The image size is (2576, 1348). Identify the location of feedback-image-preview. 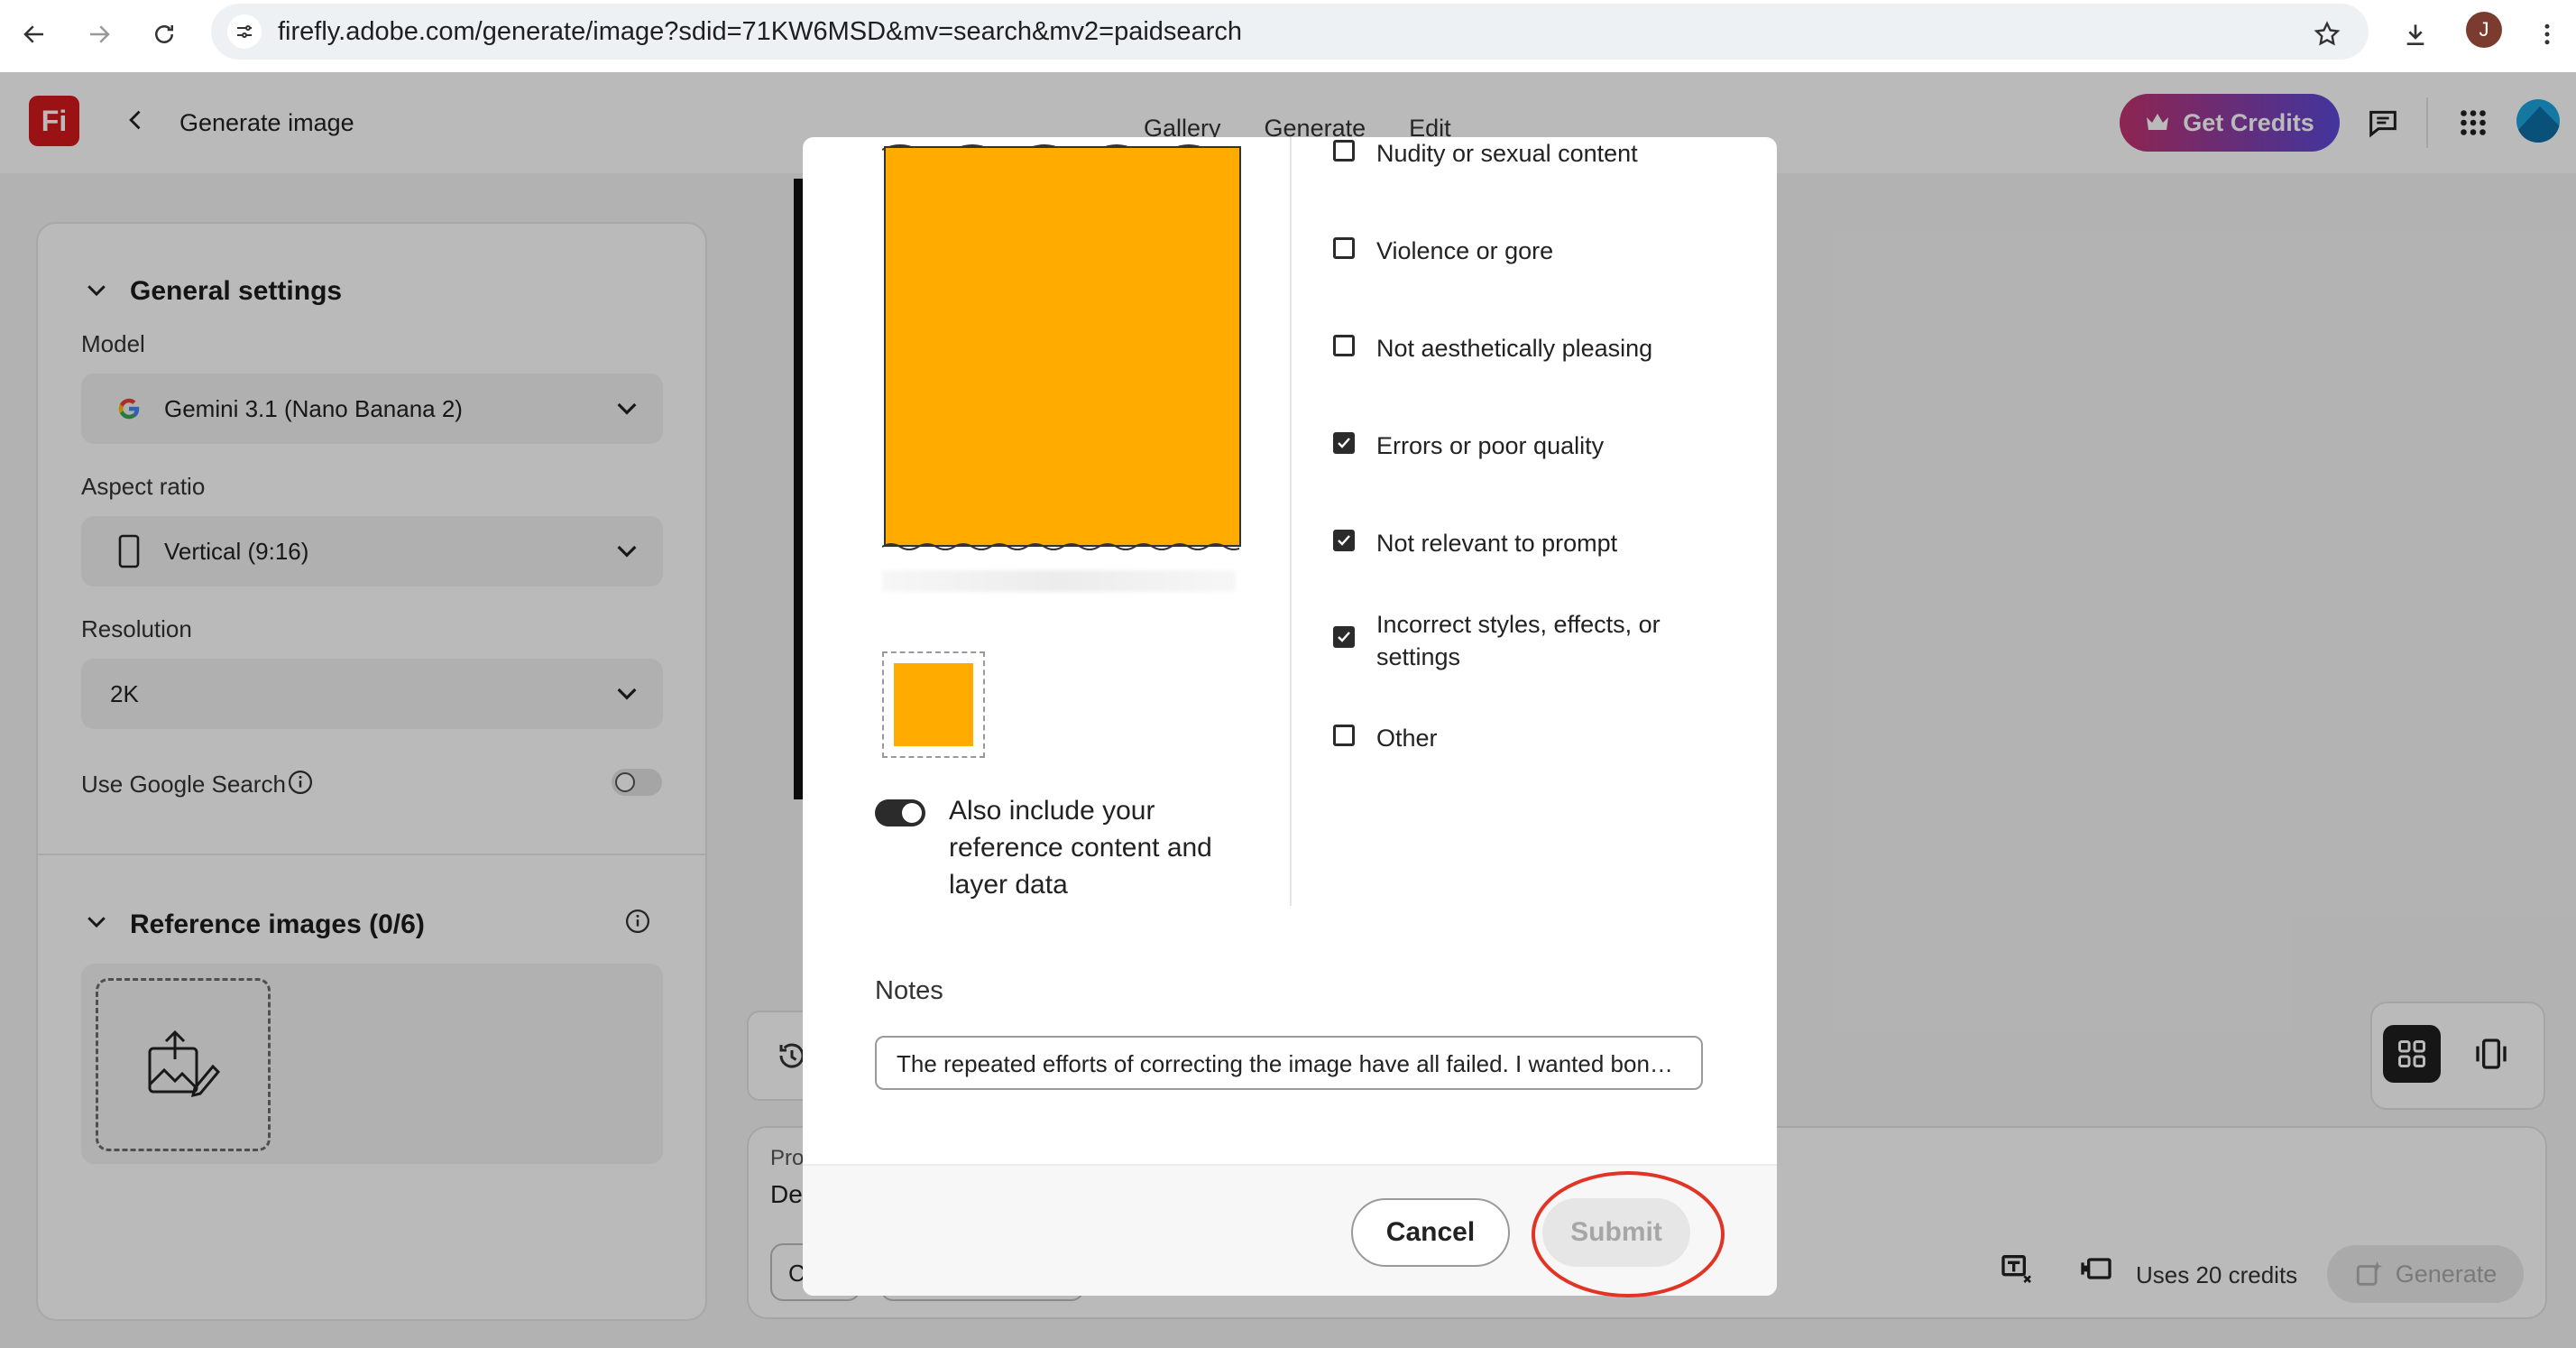
(1061, 348).